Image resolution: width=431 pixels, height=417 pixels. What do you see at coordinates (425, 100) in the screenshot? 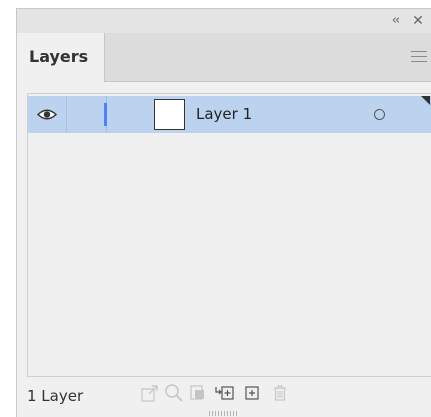
I see `selection-corner-indicator` at bounding box center [425, 100].